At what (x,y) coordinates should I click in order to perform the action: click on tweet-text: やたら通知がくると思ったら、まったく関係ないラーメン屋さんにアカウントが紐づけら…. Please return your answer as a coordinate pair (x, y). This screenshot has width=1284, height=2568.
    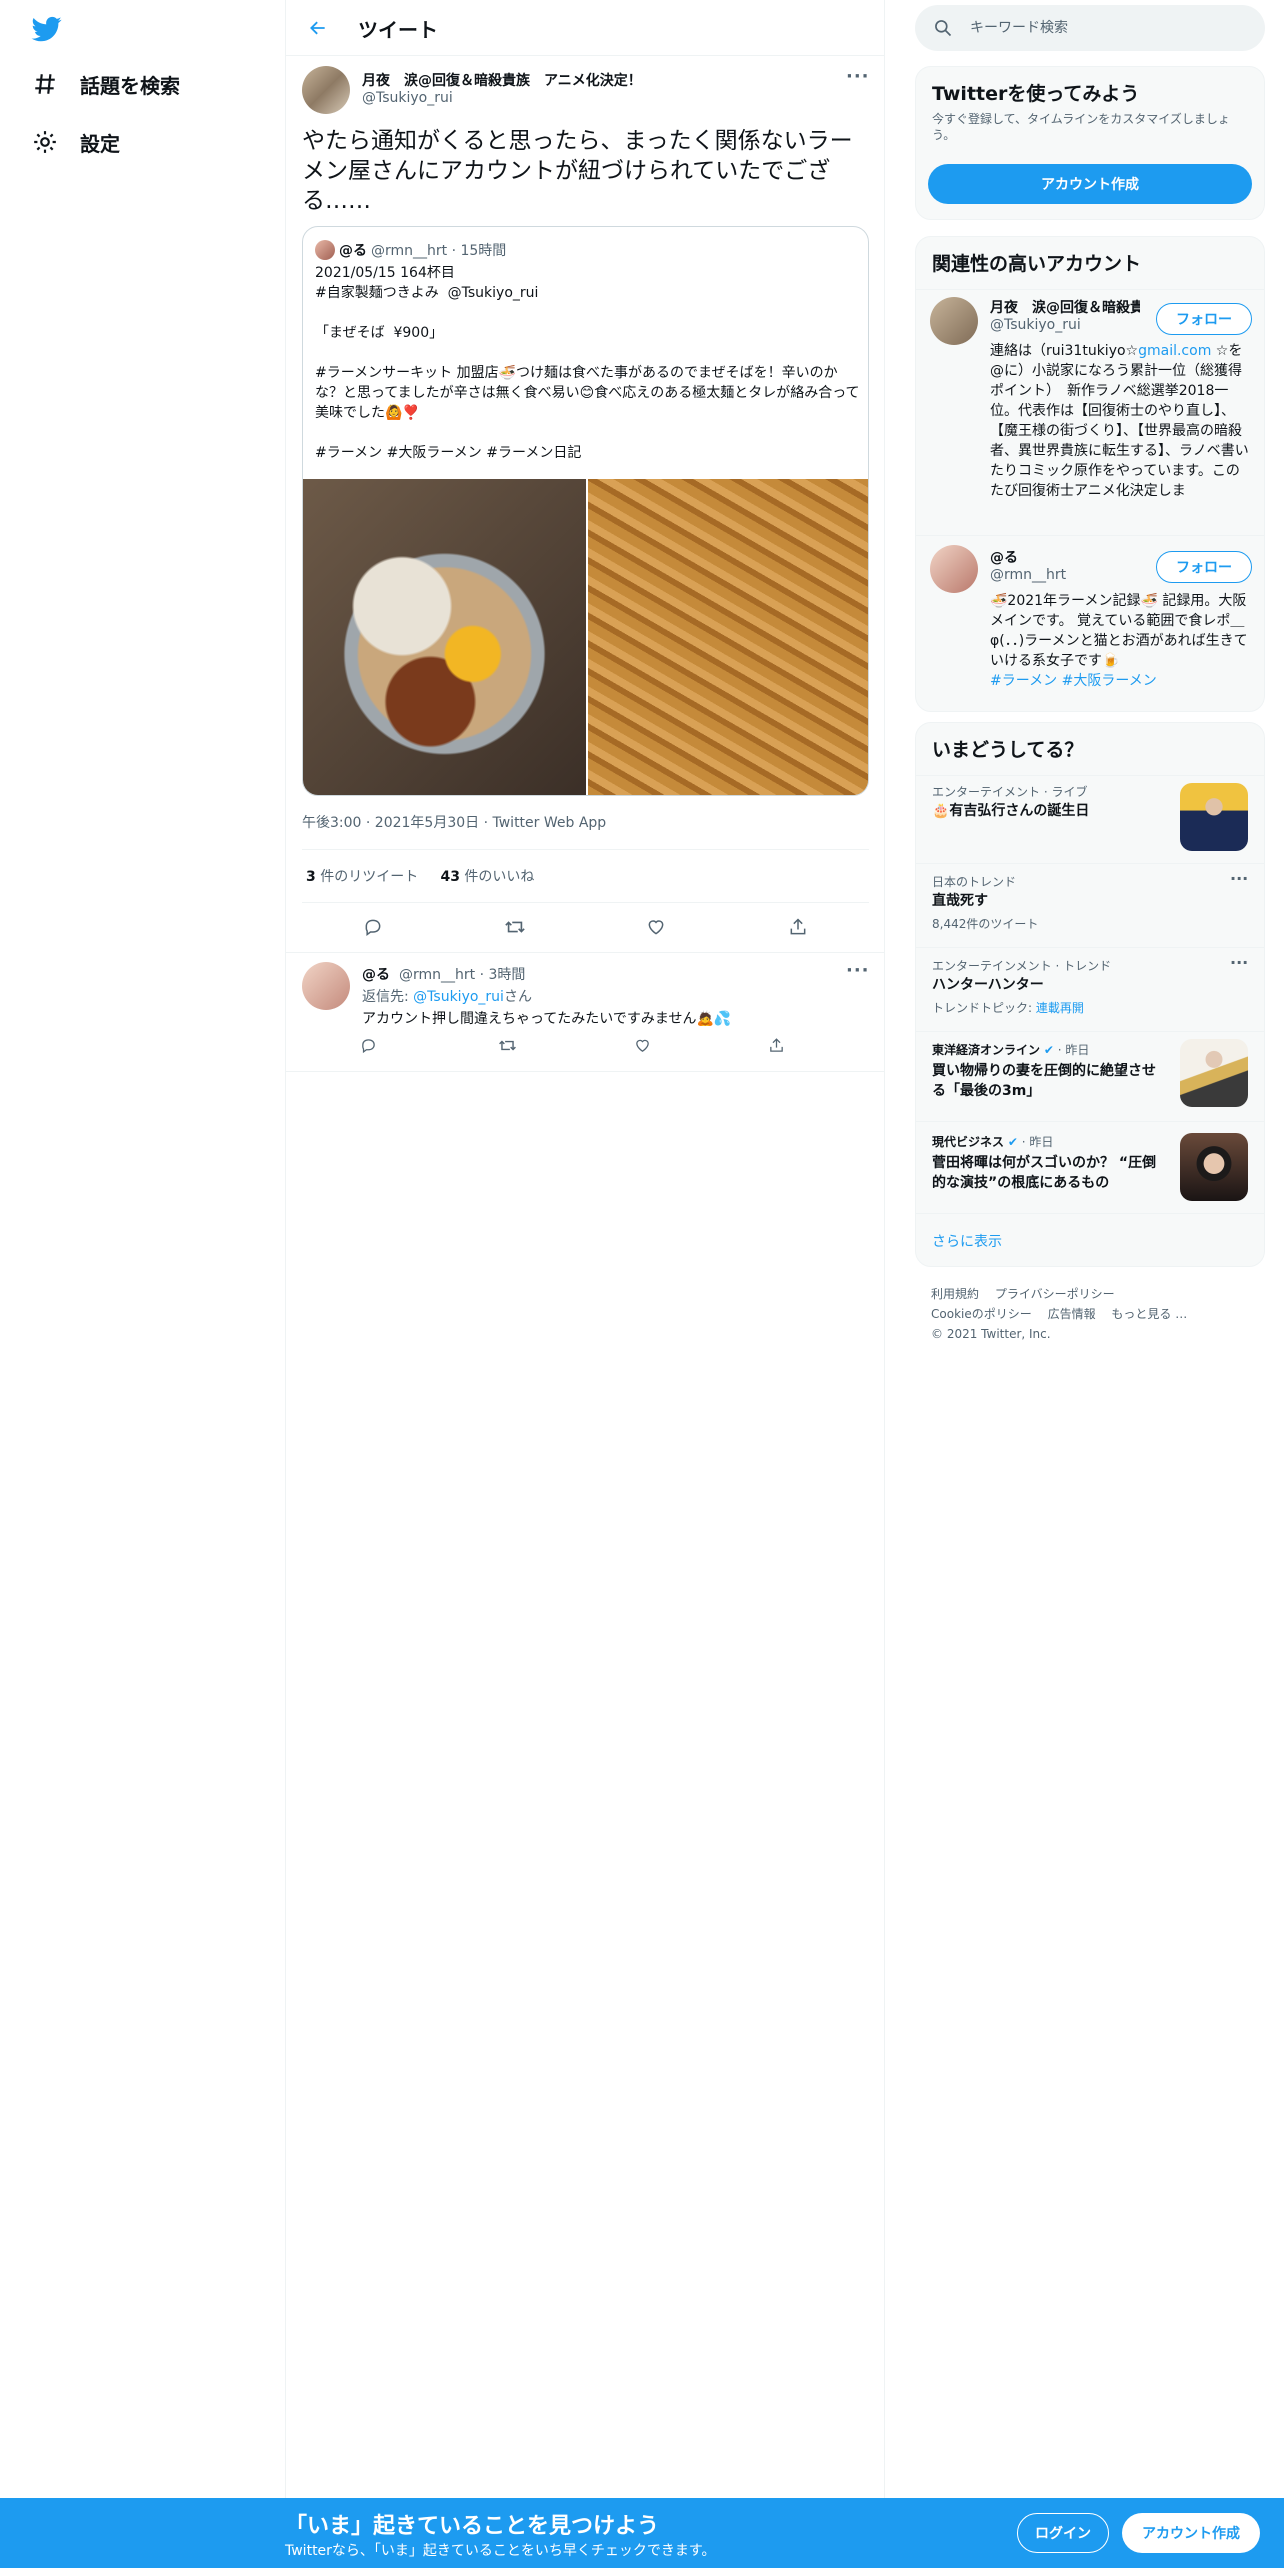
    Looking at the image, I should click on (577, 171).